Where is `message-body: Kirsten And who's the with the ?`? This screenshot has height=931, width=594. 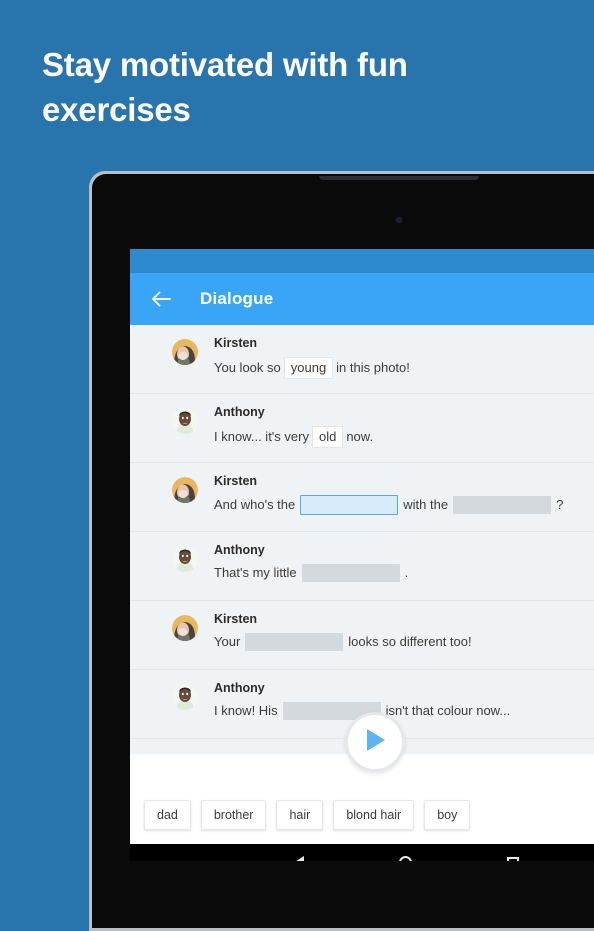 message-body: Kirsten And who's the with the ? is located at coordinates (396, 494).